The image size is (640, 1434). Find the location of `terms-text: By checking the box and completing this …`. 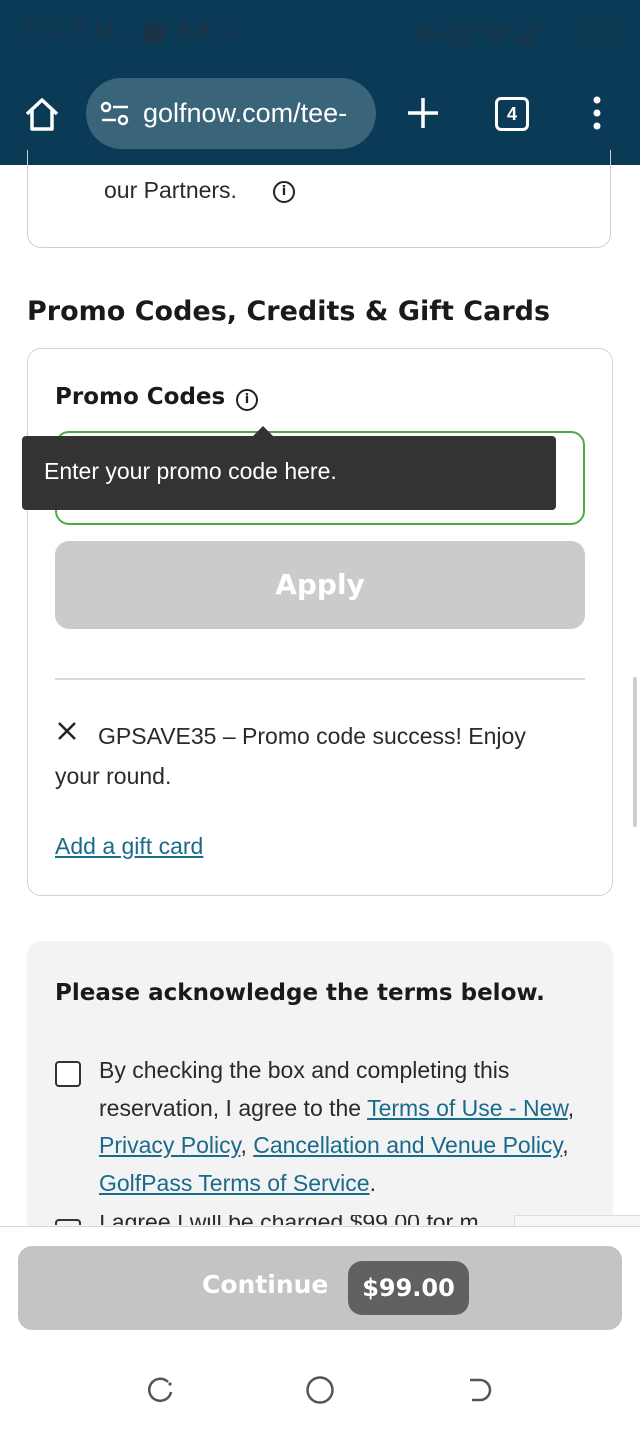

terms-text: By checking the box and completing this … is located at coordinates (339, 1127).